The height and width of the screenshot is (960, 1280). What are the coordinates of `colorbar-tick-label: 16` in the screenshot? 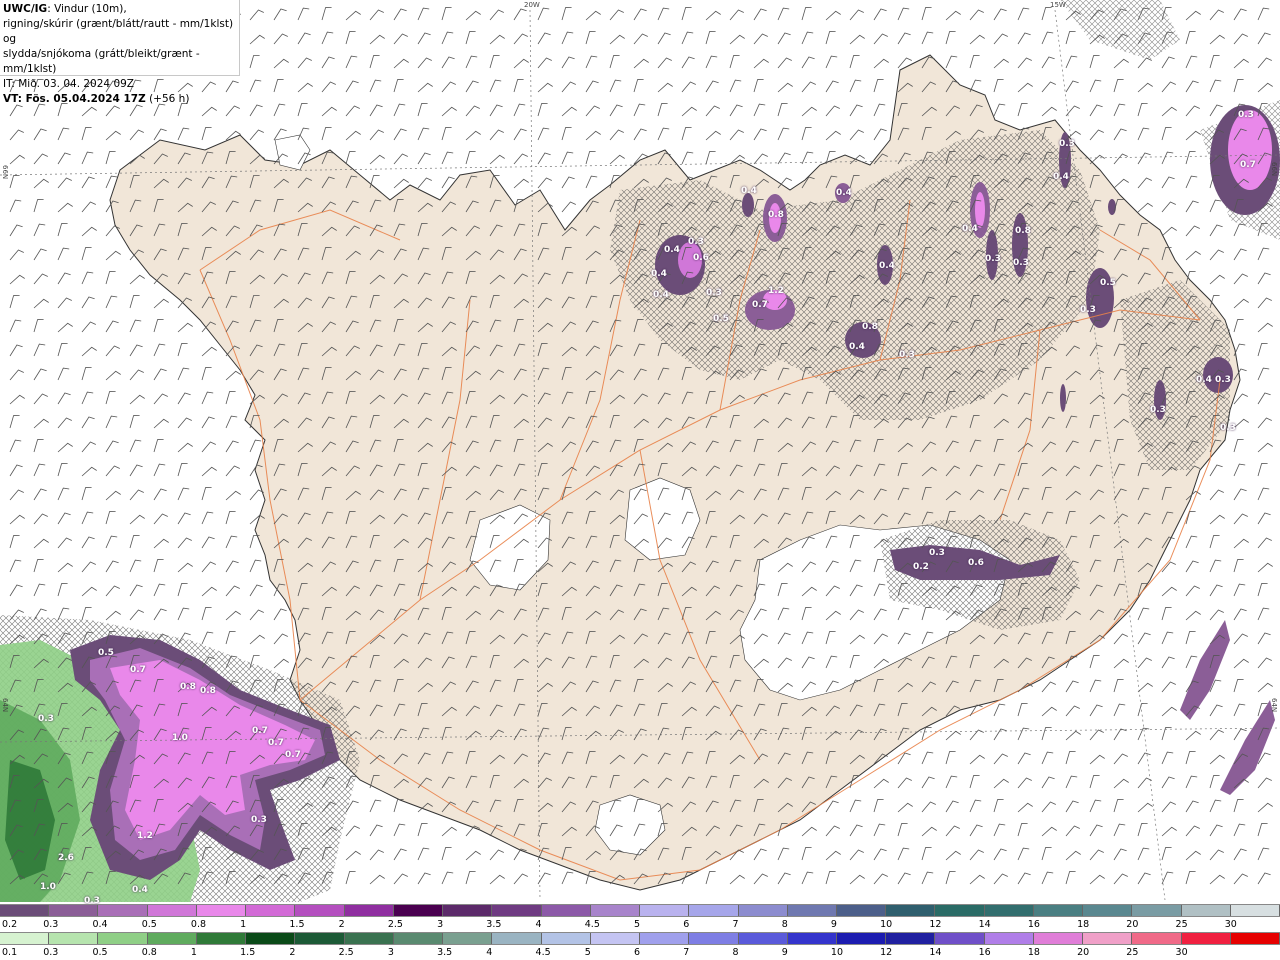 It's located at (1033, 924).